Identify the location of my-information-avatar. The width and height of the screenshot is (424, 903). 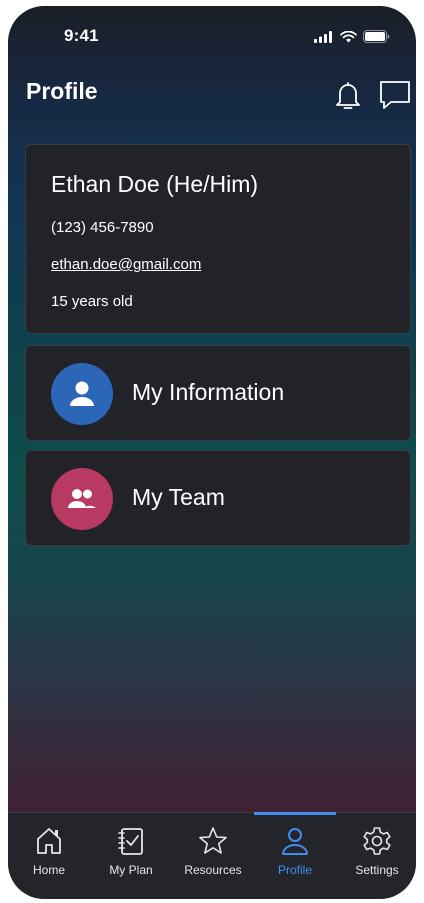
(82, 394).